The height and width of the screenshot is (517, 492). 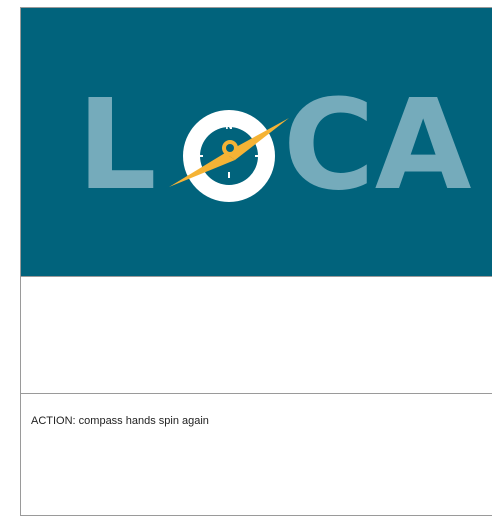 I want to click on action-description: ACTION: compass hands spin again, so click(x=120, y=421).